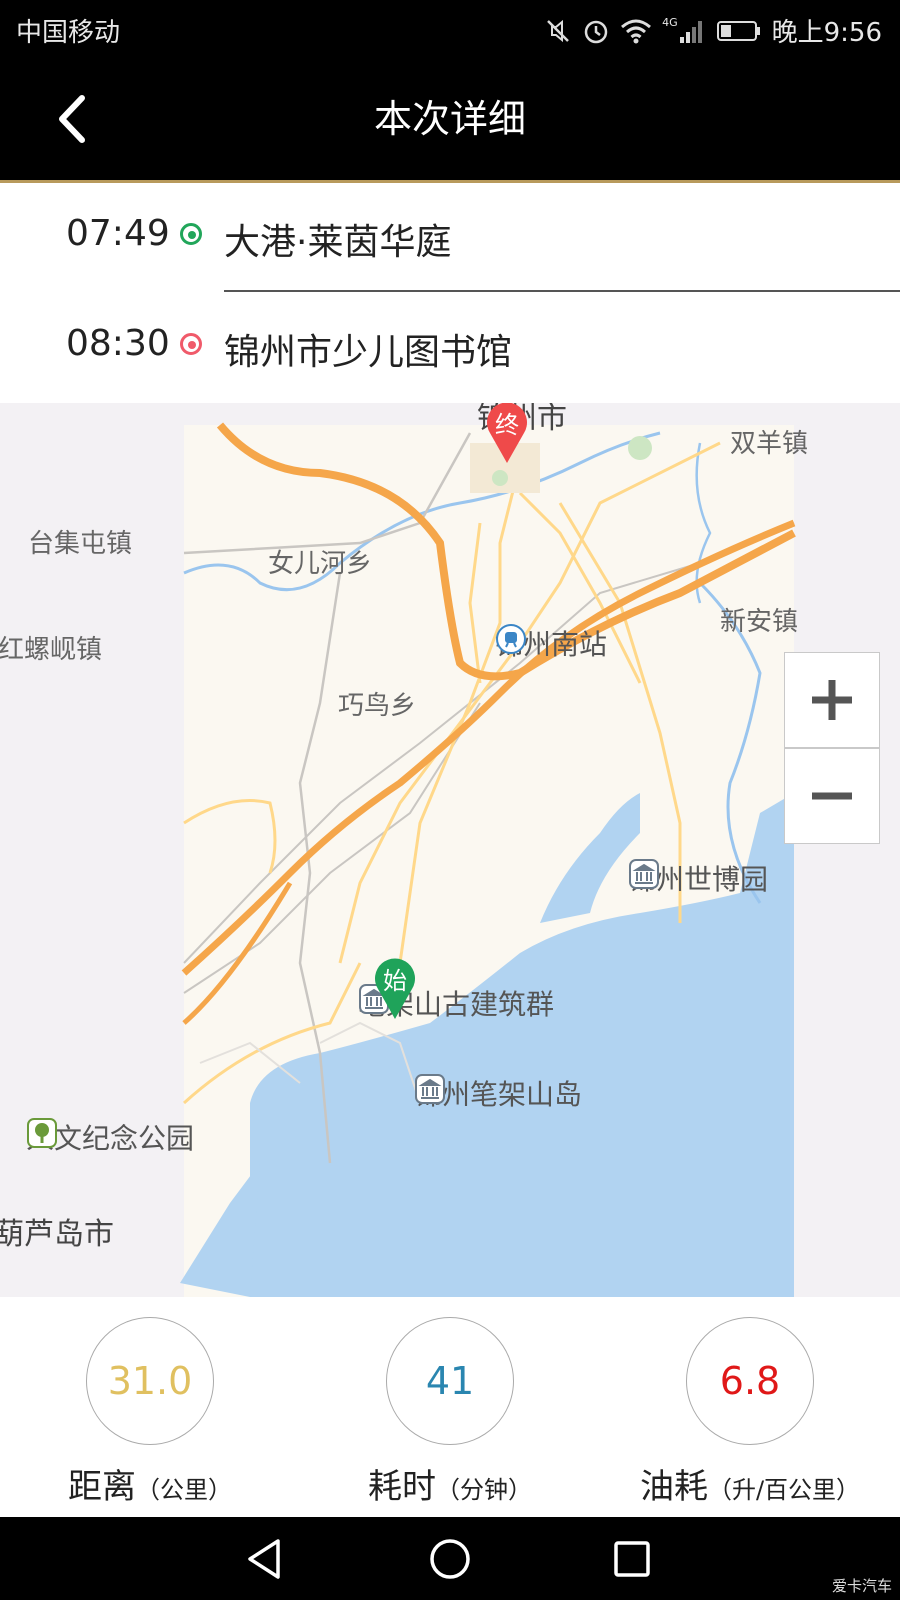 The width and height of the screenshot is (900, 1600). I want to click on carrier-name: 中国移动, so click(68, 33).